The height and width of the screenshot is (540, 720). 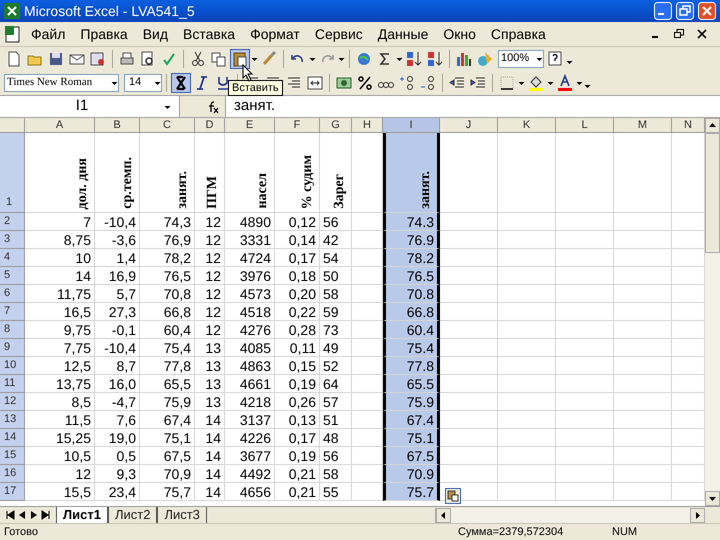 What do you see at coordinates (12, 420) in the screenshot?
I see `row-header: 13` at bounding box center [12, 420].